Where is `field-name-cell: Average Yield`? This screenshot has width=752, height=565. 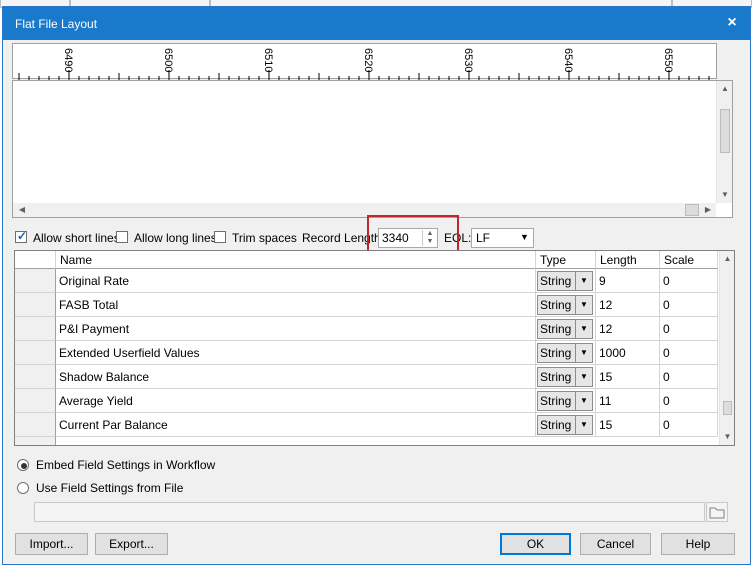 field-name-cell: Average Yield is located at coordinates (296, 401).